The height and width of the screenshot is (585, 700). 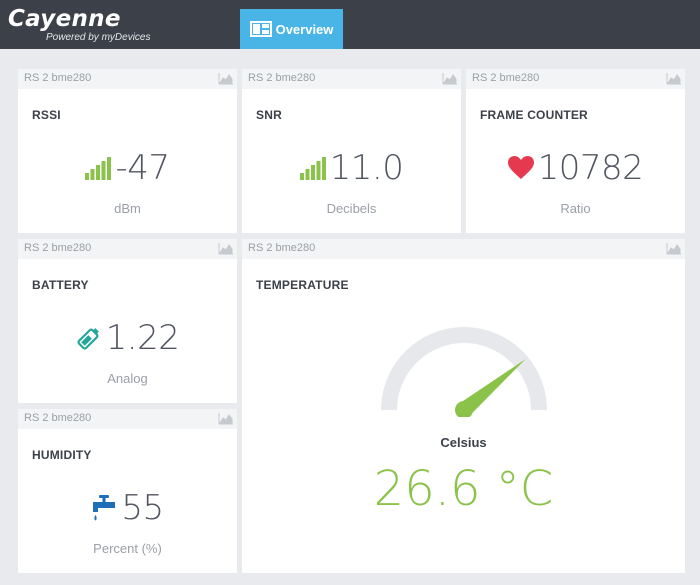 What do you see at coordinates (64, 19) in the screenshot?
I see `brand-name: Cayenne` at bounding box center [64, 19].